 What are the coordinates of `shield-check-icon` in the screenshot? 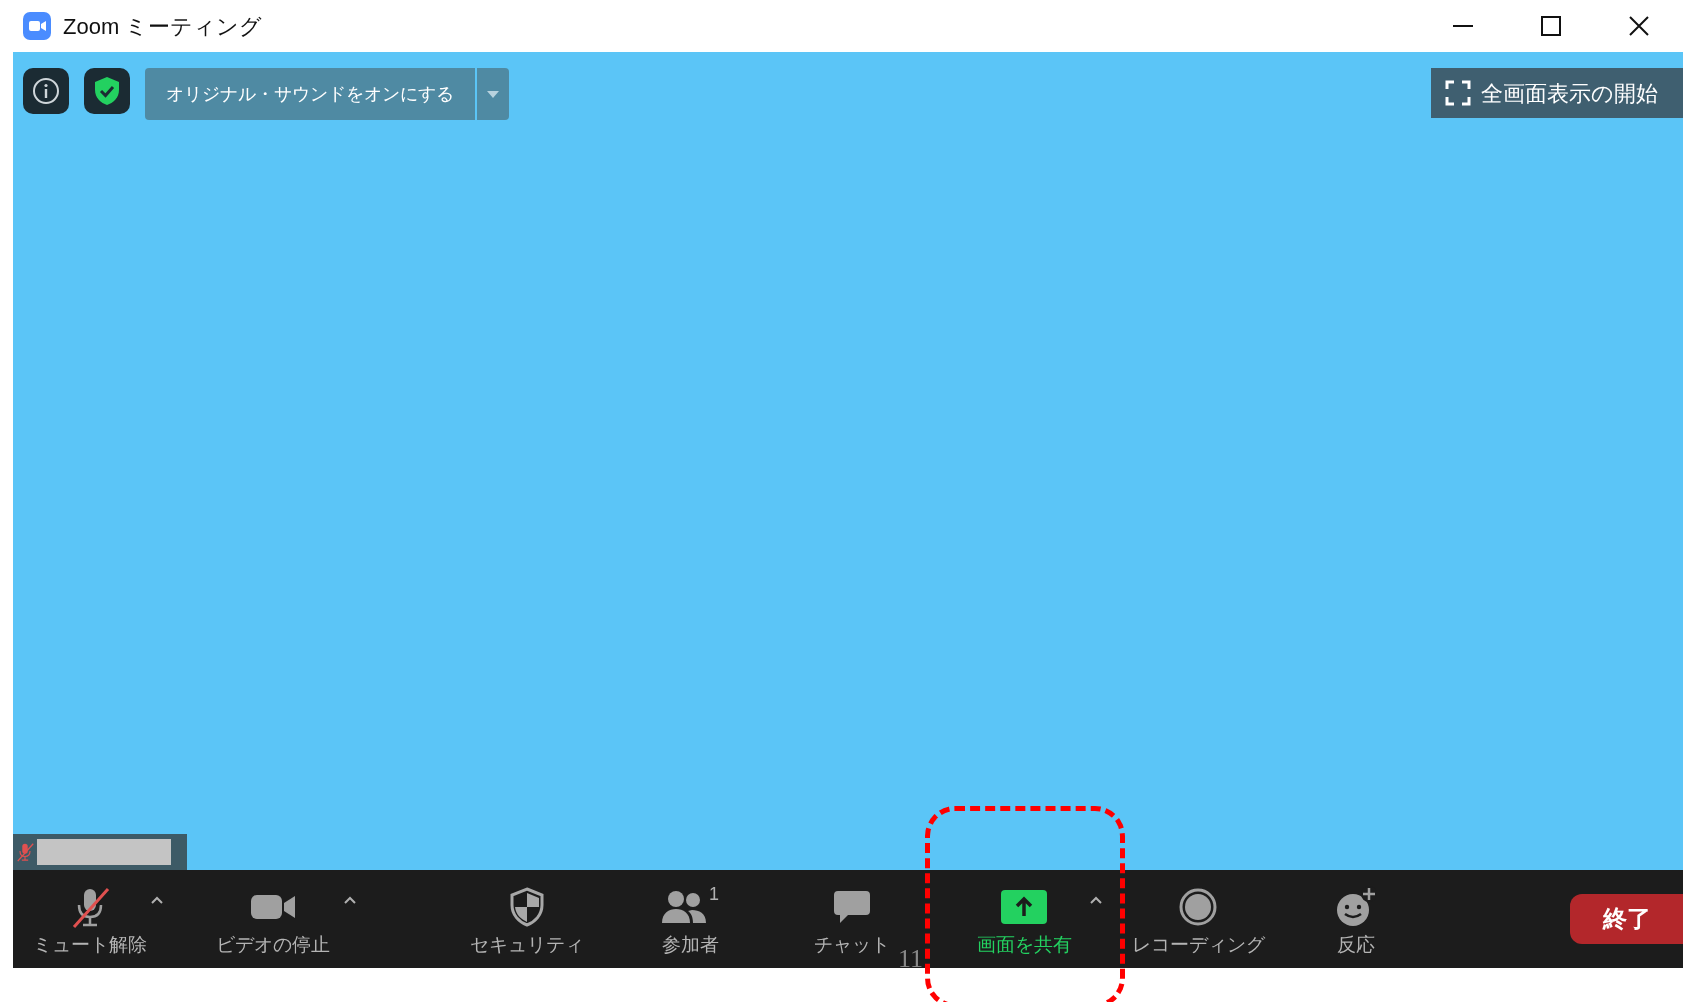 It's located at (107, 91).